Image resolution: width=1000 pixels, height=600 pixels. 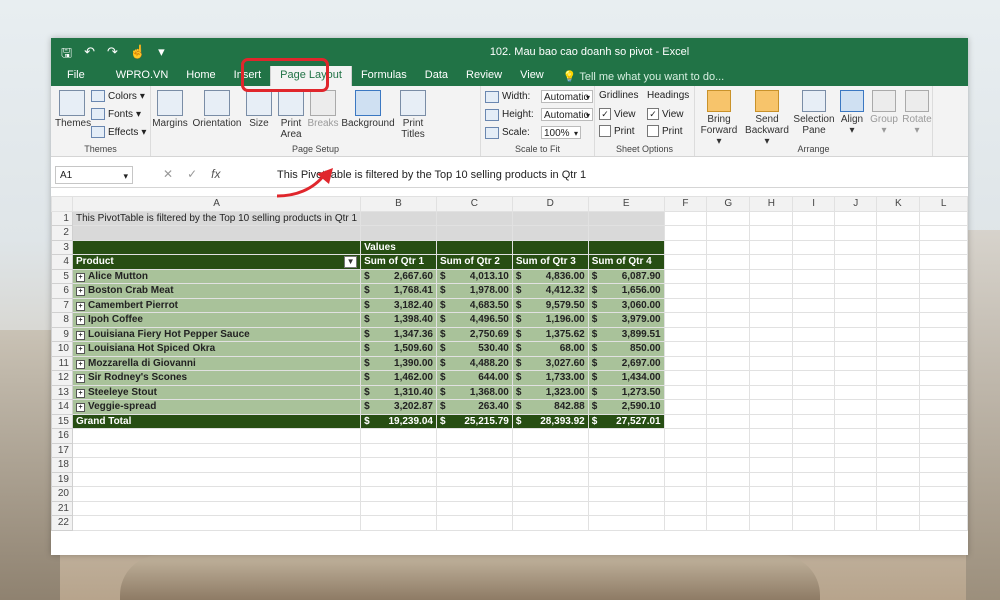 What do you see at coordinates (398, 378) in the screenshot?
I see `value-cell: $1,462.00` at bounding box center [398, 378].